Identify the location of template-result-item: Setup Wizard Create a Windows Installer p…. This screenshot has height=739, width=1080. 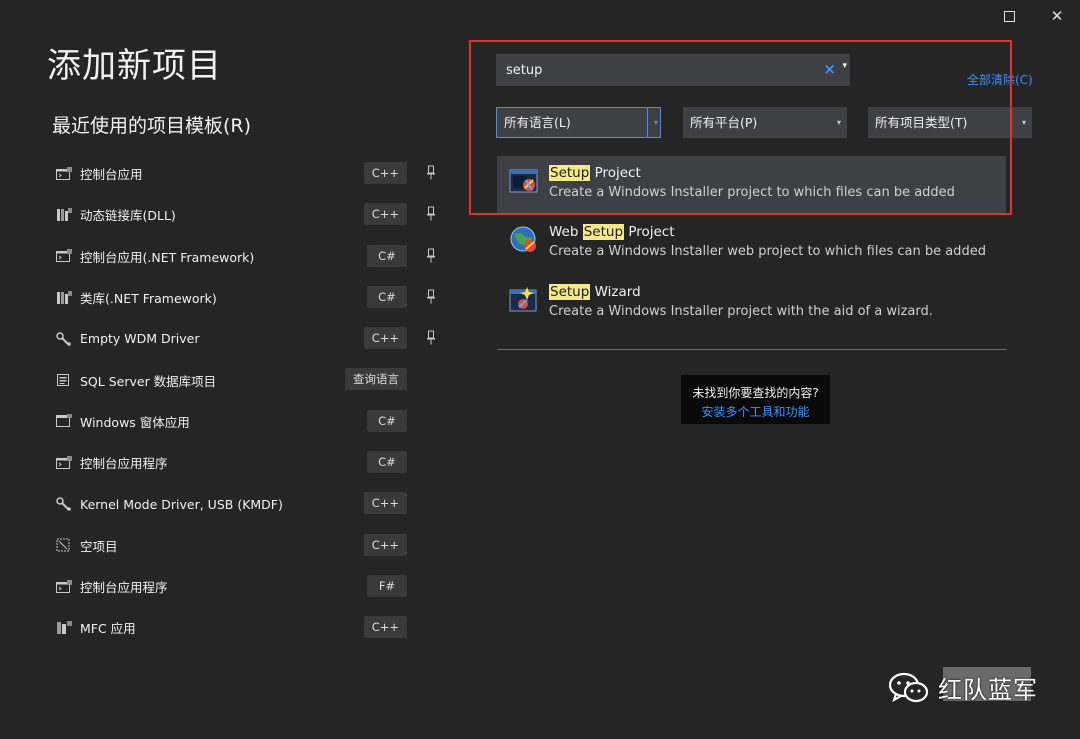
(751, 304).